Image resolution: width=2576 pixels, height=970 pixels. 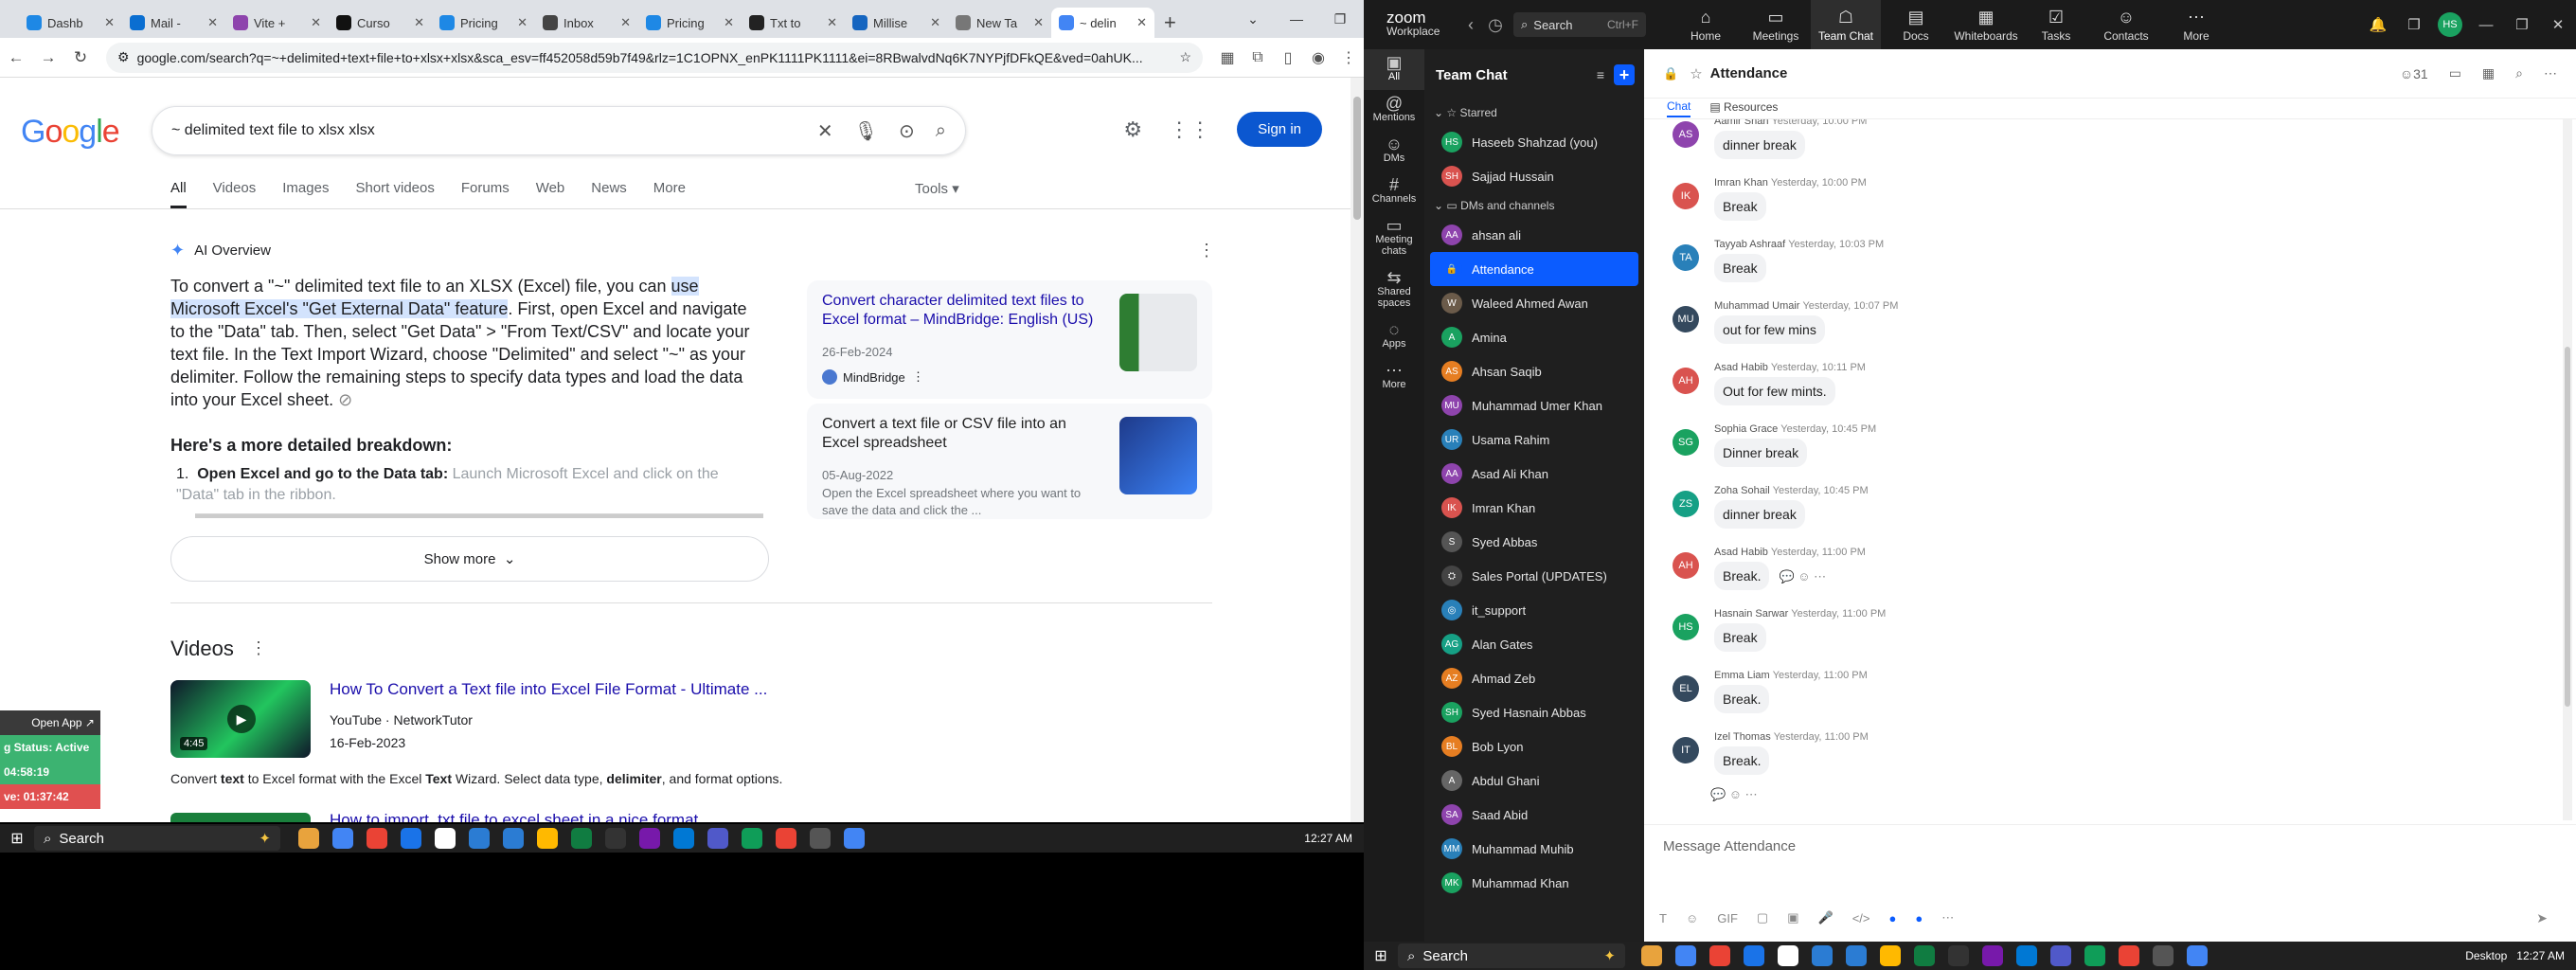 What do you see at coordinates (1516, 75) in the screenshot?
I see `chat-list-title: Team Chat` at bounding box center [1516, 75].